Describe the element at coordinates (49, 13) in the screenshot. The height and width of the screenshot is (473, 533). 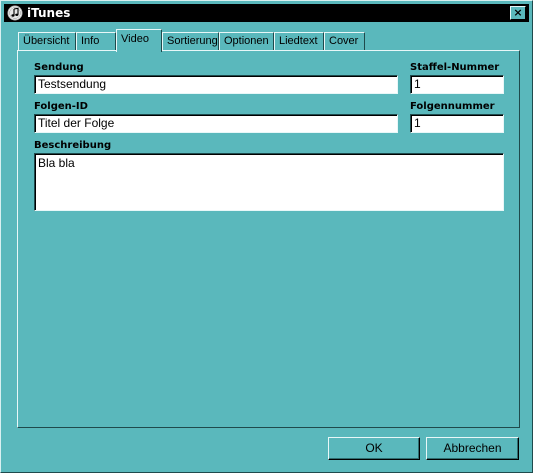
I see `window-title: iTunes` at that location.